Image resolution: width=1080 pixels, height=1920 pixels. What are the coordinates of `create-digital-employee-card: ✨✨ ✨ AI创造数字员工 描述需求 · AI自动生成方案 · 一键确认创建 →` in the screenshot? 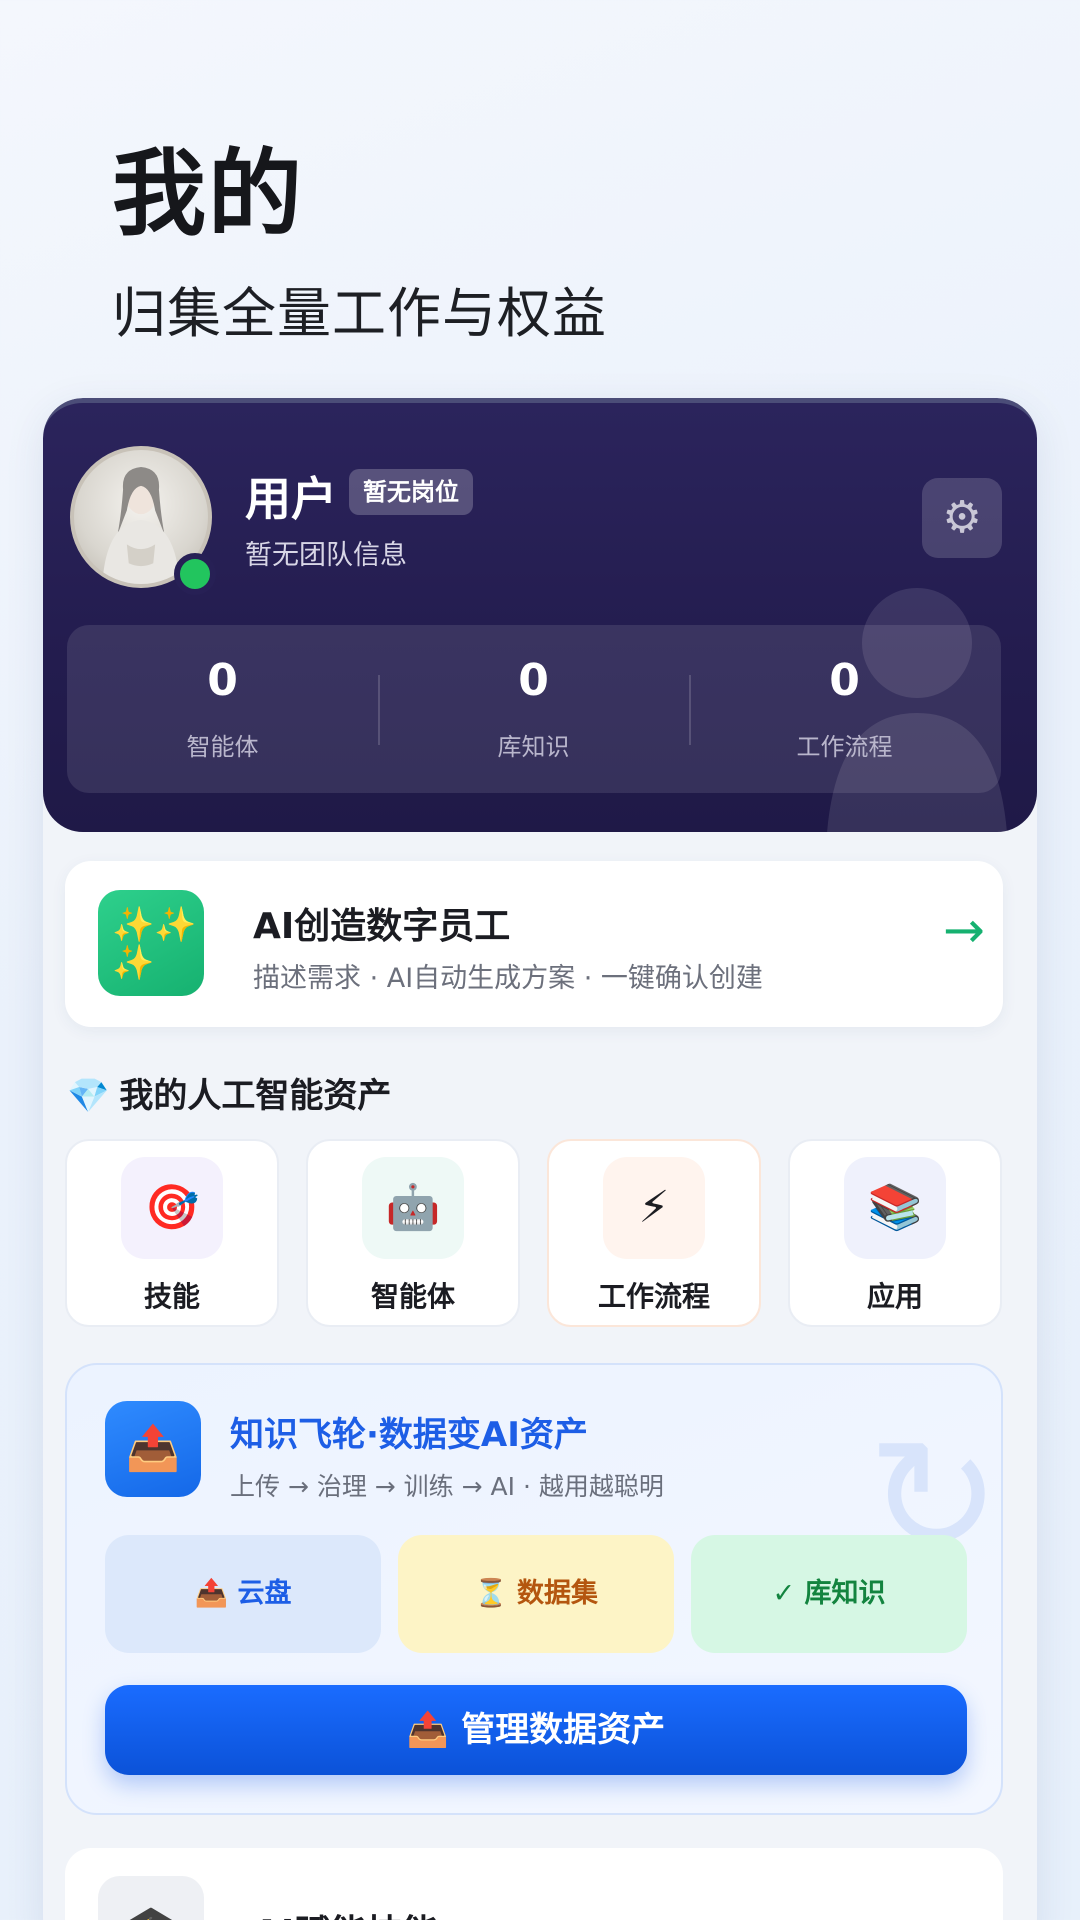 It's located at (534, 944).